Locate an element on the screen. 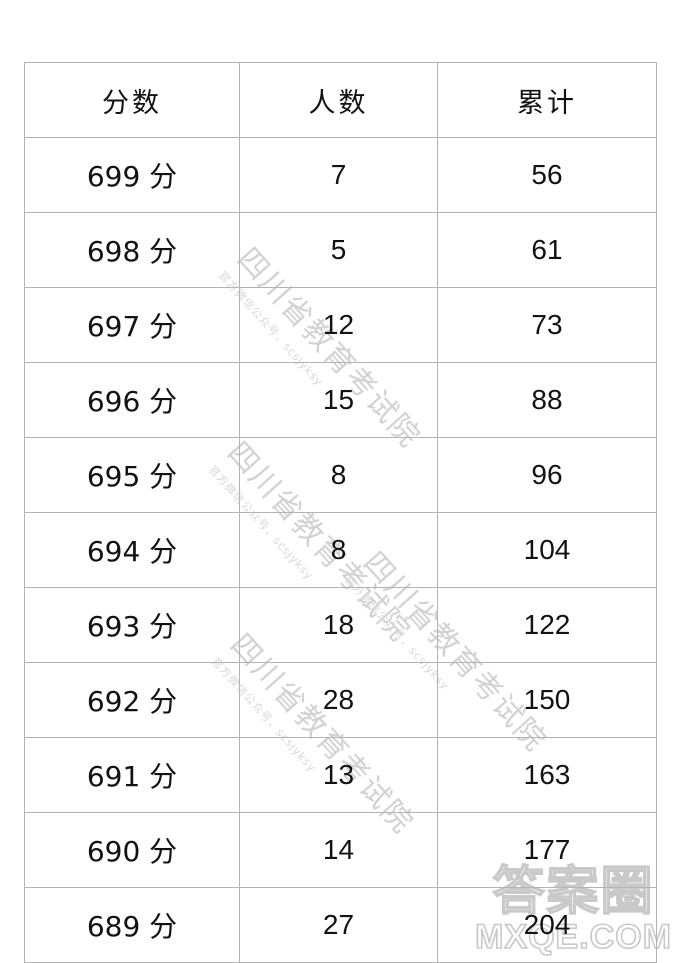 The image size is (680, 963). table-header-row: 分数 人数 累计 is located at coordinates (340, 100).